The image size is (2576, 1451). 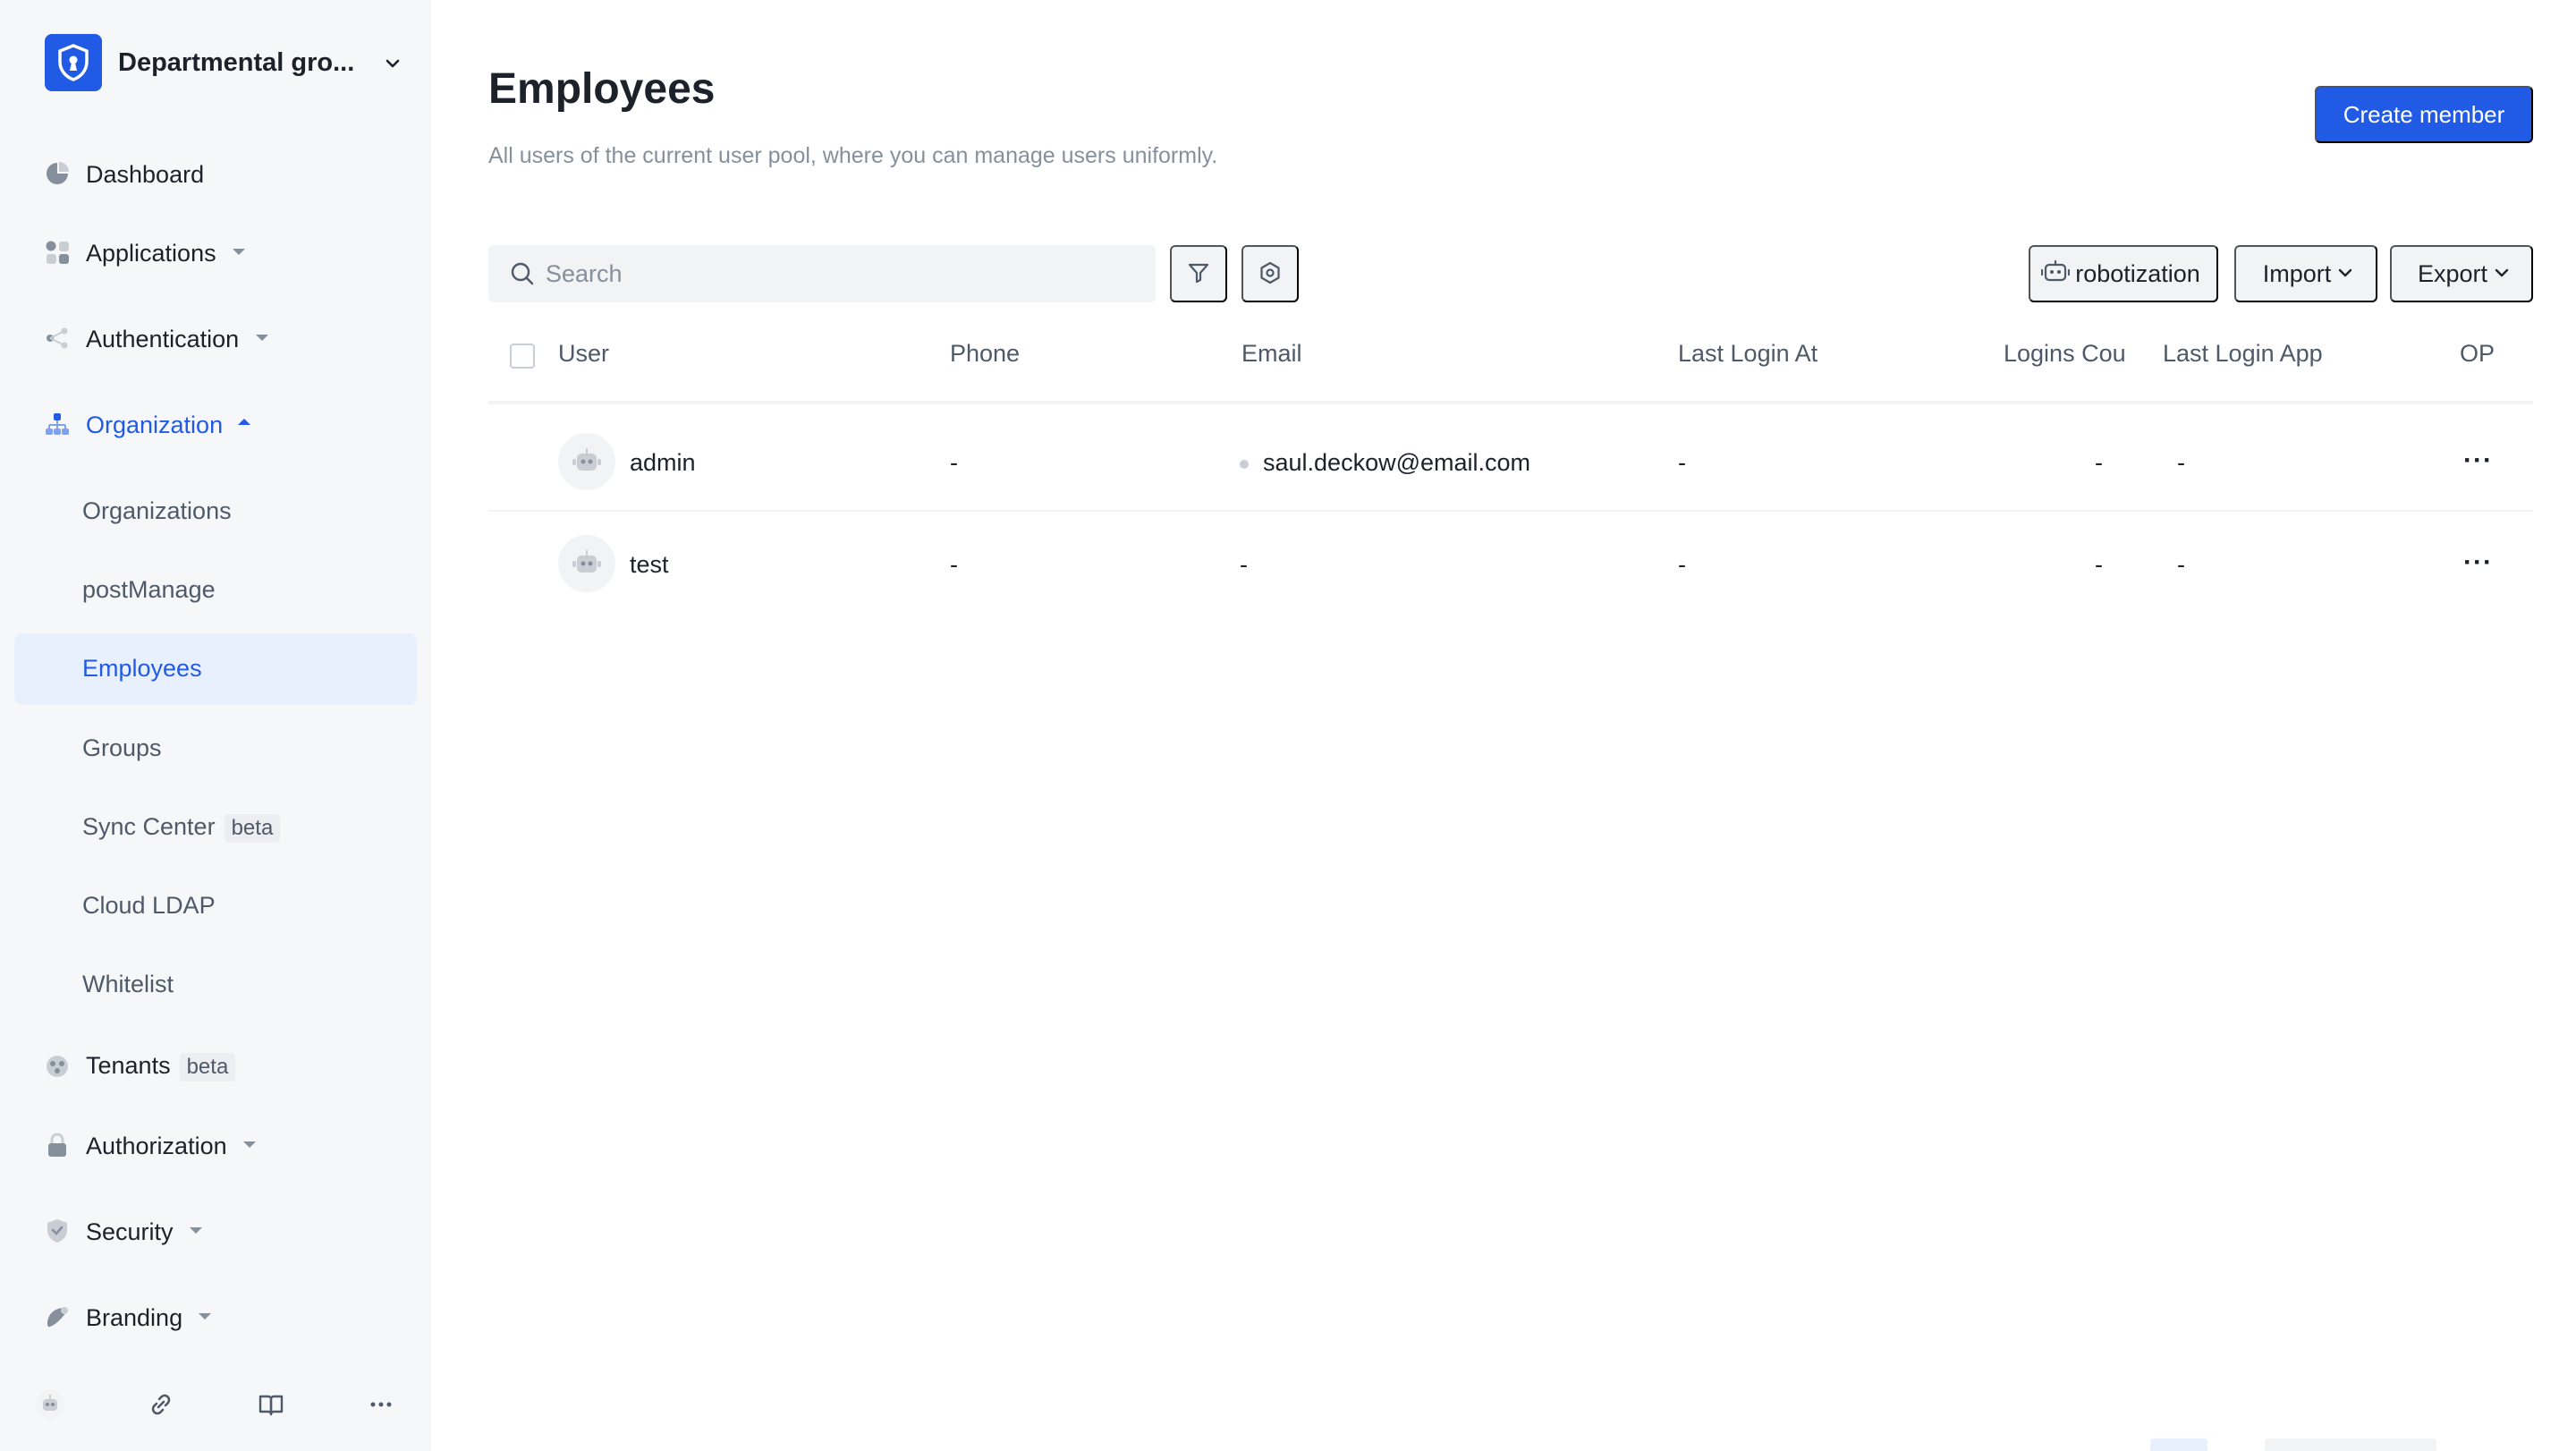 What do you see at coordinates (128, 1065) in the screenshot?
I see `sidebar-item-label: Tenants` at bounding box center [128, 1065].